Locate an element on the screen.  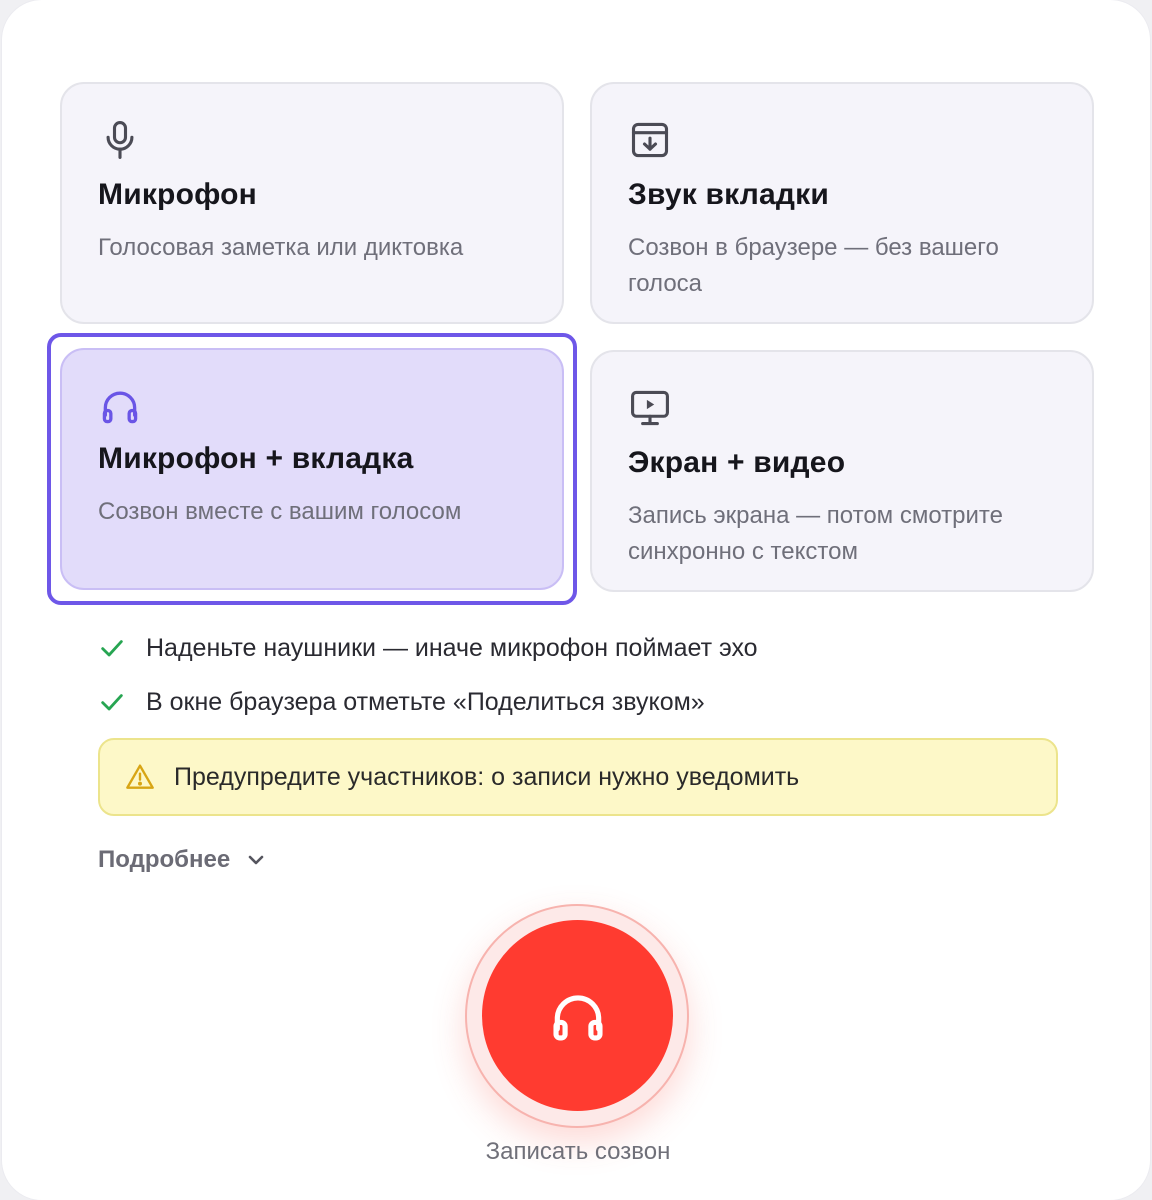
mode-description: Голосовая заметка или диктовка is located at coordinates (281, 247).